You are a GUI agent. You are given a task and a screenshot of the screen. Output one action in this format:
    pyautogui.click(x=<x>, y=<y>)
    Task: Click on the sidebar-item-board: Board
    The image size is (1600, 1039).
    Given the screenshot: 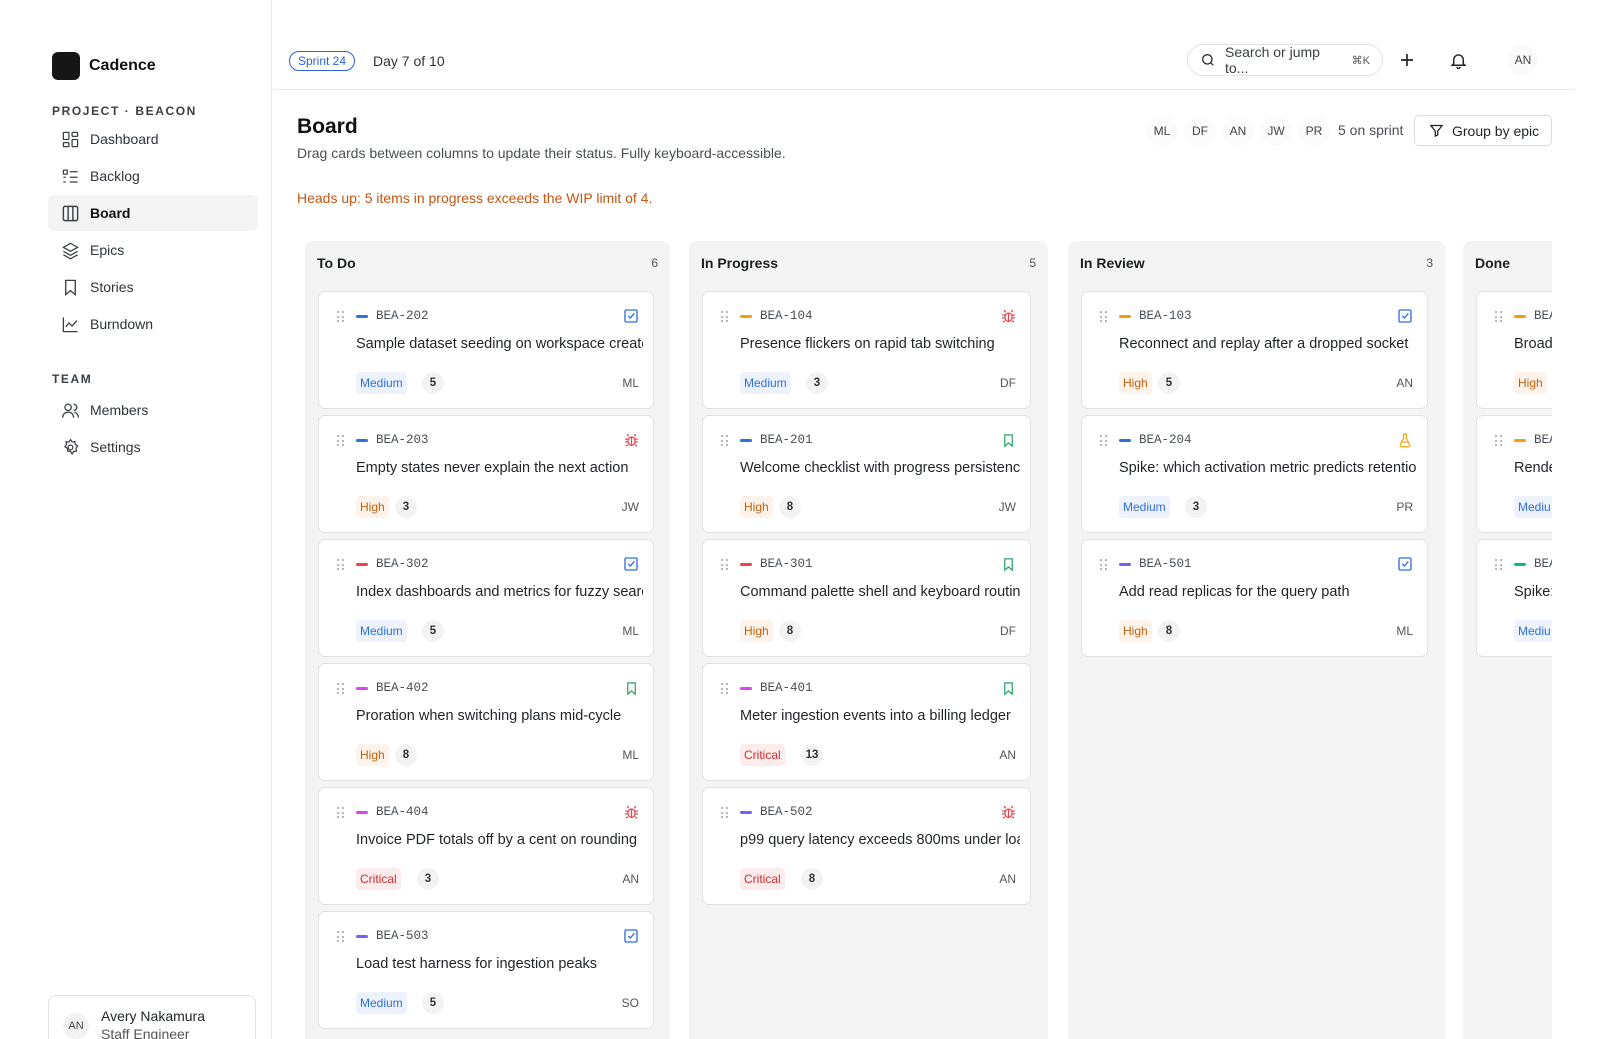 What is the action you would take?
    pyautogui.click(x=153, y=213)
    